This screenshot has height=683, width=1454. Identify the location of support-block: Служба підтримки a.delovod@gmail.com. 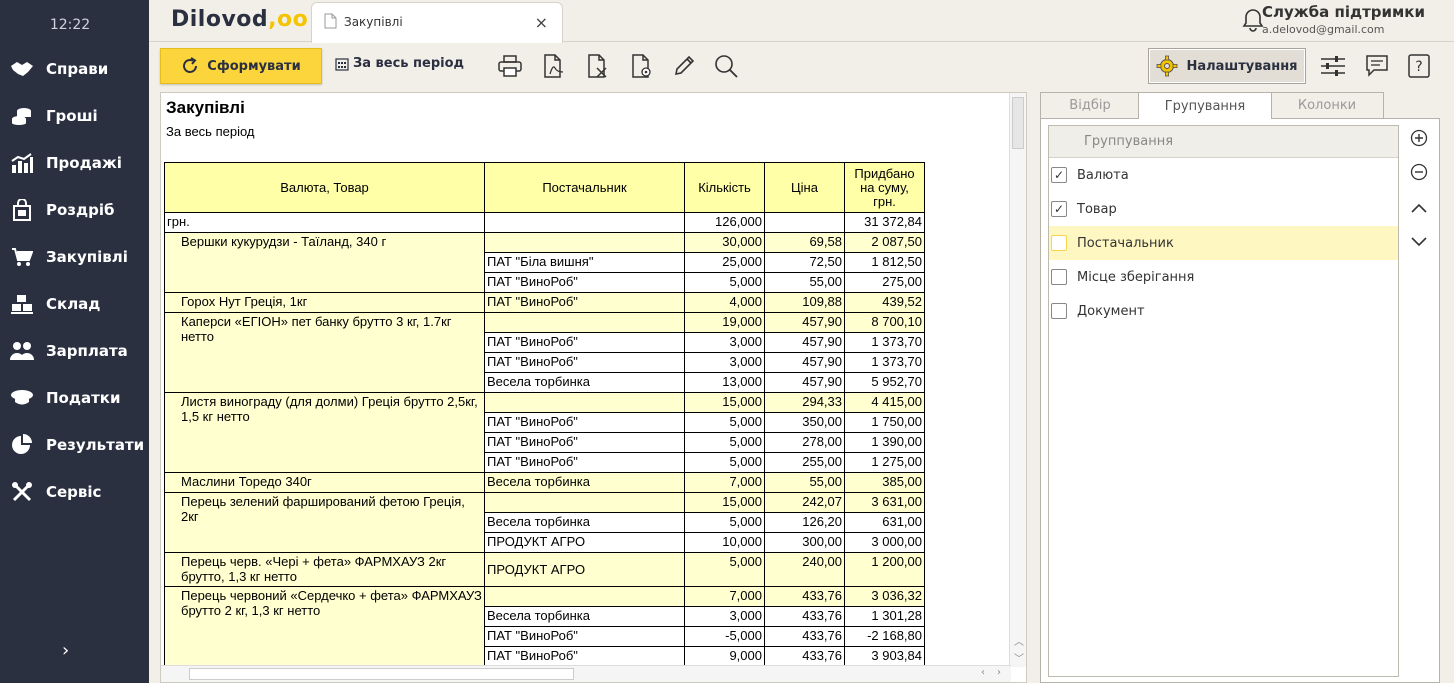
(1343, 19).